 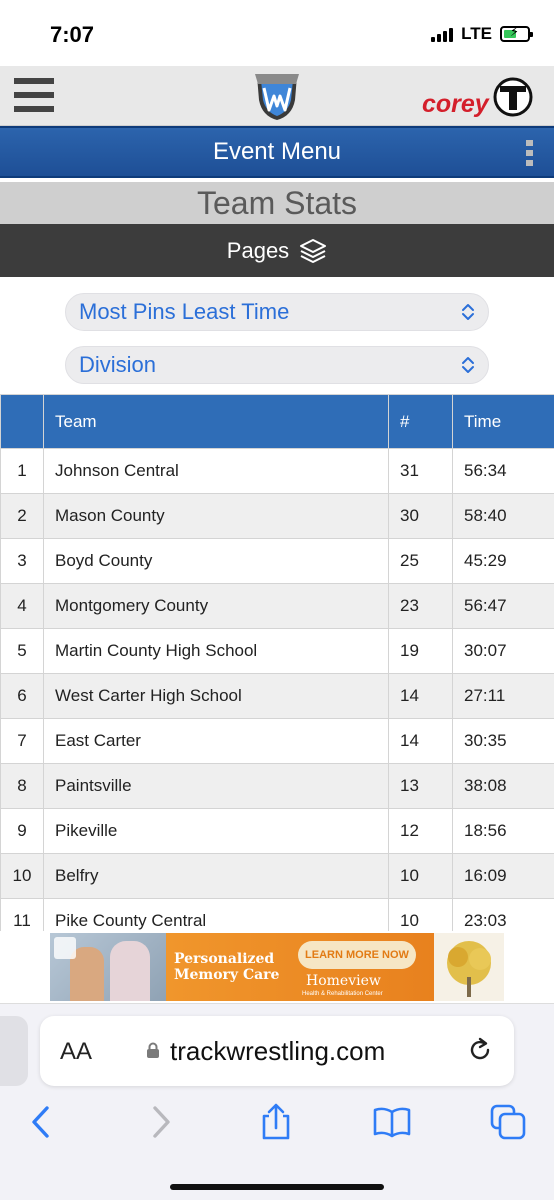 I want to click on rank-cell: 1, so click(x=22, y=471).